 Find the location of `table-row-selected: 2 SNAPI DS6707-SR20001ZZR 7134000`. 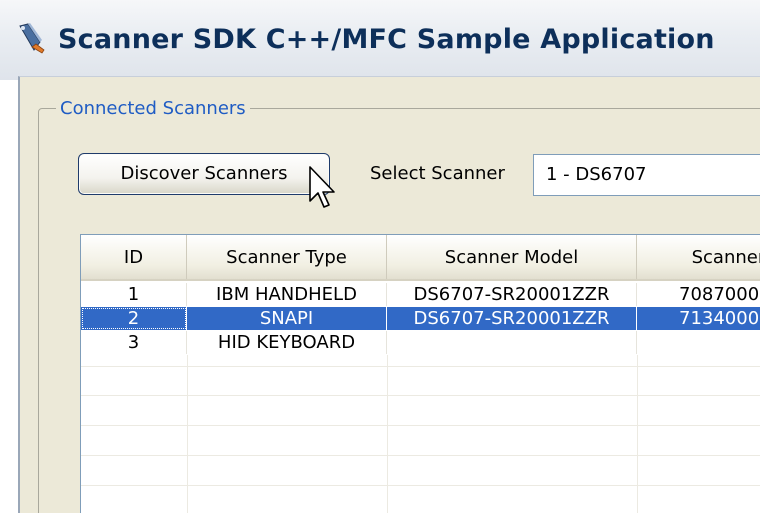

table-row-selected: 2 SNAPI DS6707-SR20001ZZR 7134000 is located at coordinates (420, 318).